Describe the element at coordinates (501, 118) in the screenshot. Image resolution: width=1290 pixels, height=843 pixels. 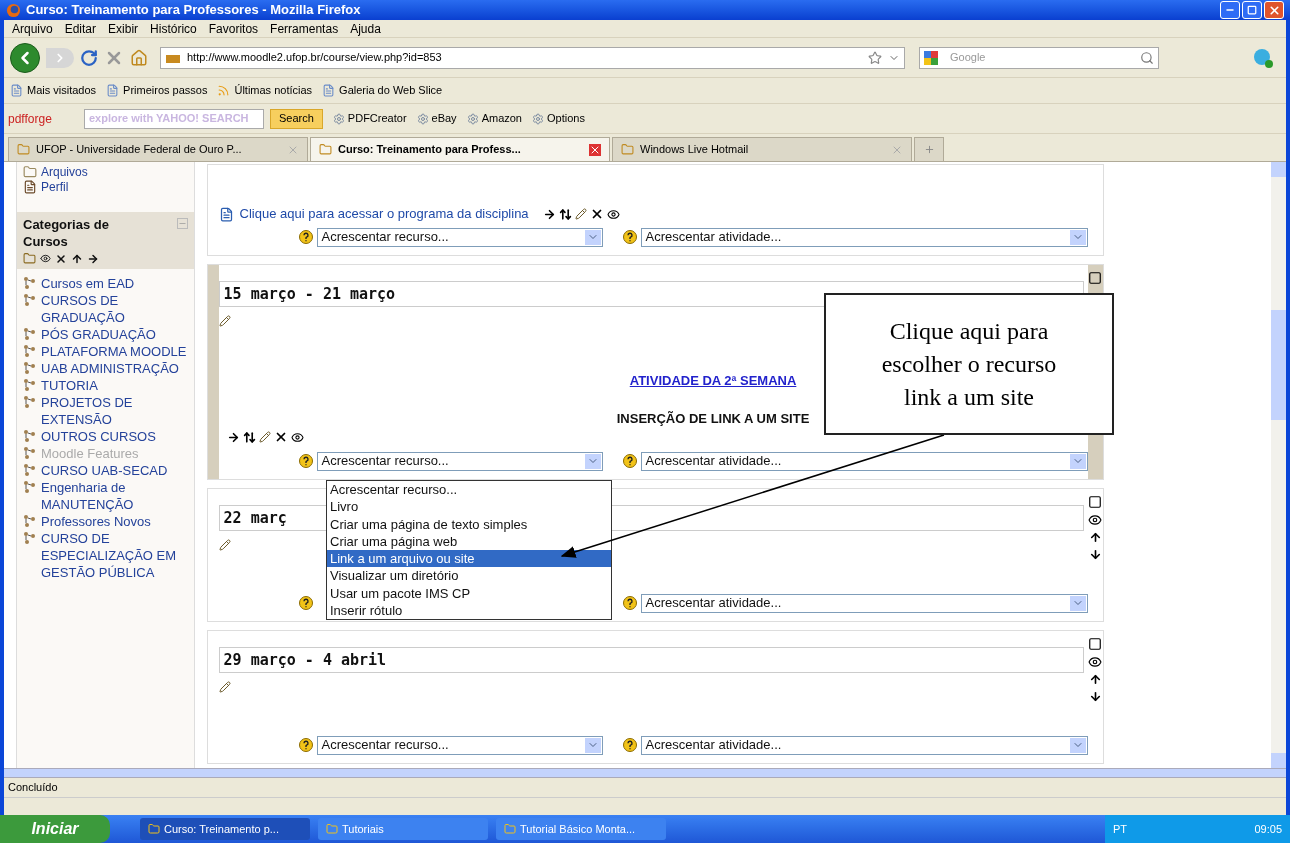
I see `toolbar-link: Amazon` at that location.